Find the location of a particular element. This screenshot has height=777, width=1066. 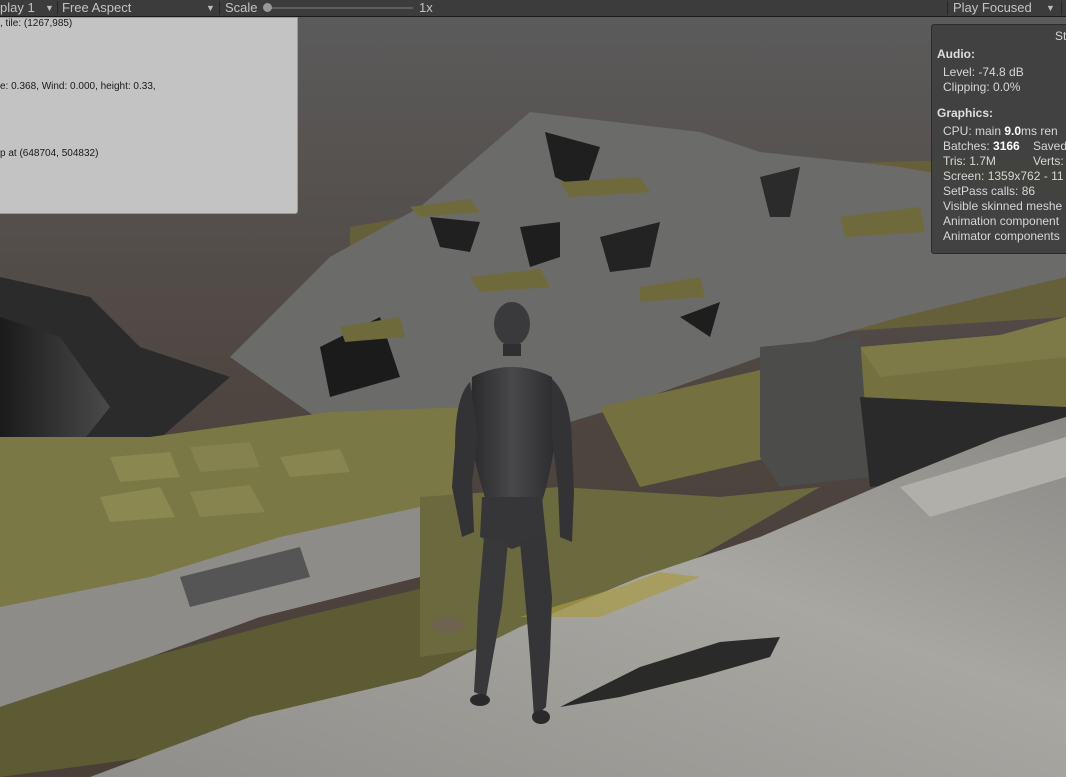

character-left-foot is located at coordinates (480, 700).